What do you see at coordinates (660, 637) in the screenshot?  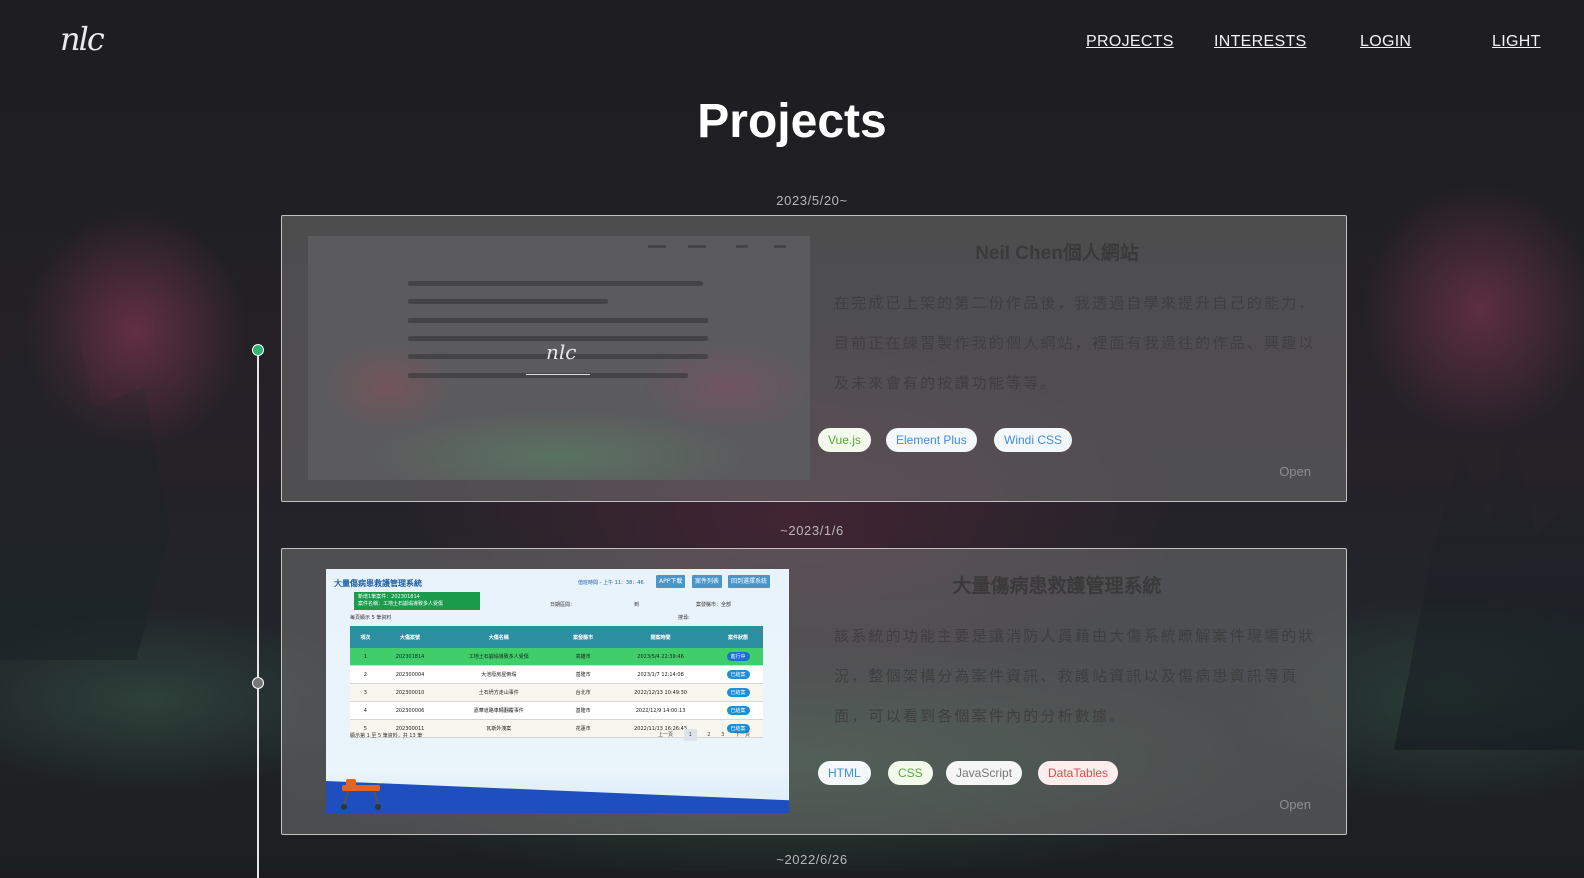 I see `table-header: 開案時間` at bounding box center [660, 637].